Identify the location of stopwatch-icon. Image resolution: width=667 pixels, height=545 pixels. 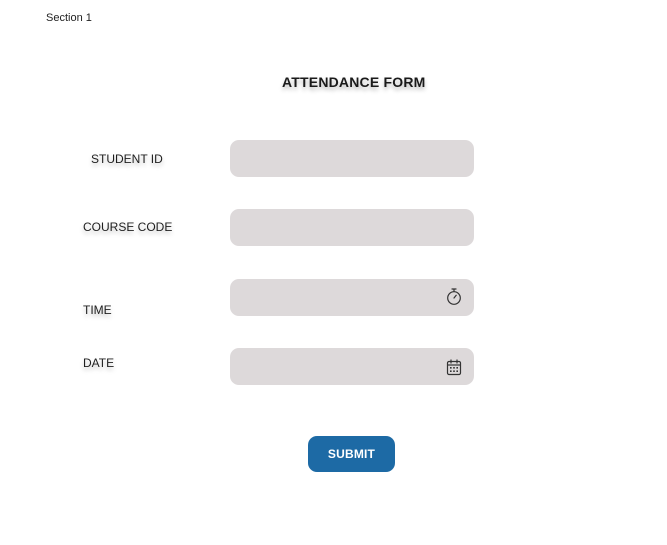
(454, 297).